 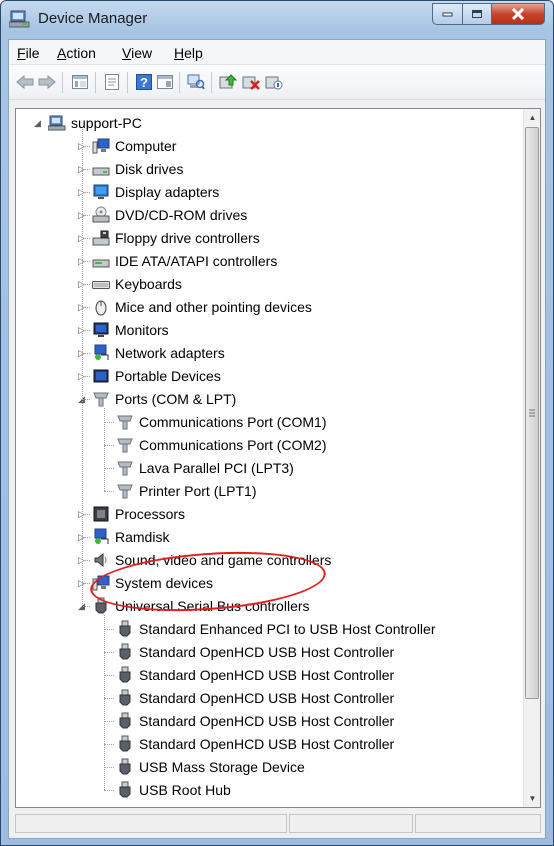 I want to click on mouse-icon, so click(x=101, y=307).